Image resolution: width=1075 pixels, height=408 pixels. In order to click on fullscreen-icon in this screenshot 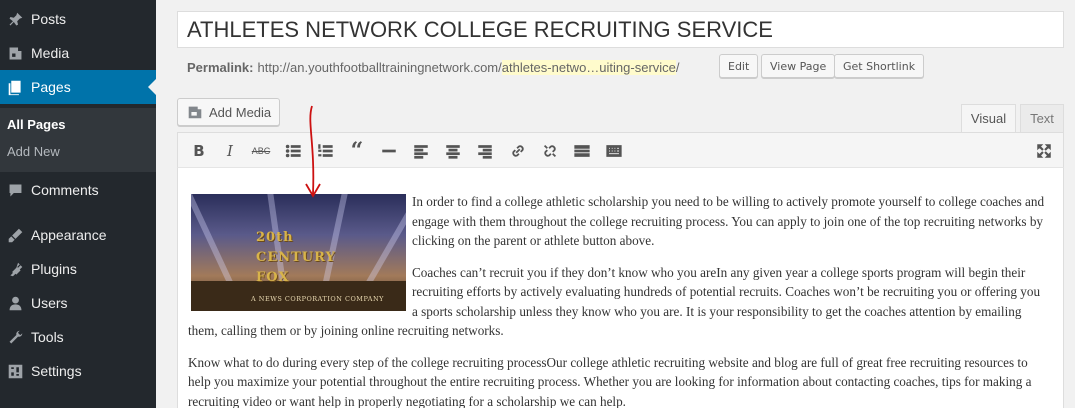, I will do `click(1044, 151)`.